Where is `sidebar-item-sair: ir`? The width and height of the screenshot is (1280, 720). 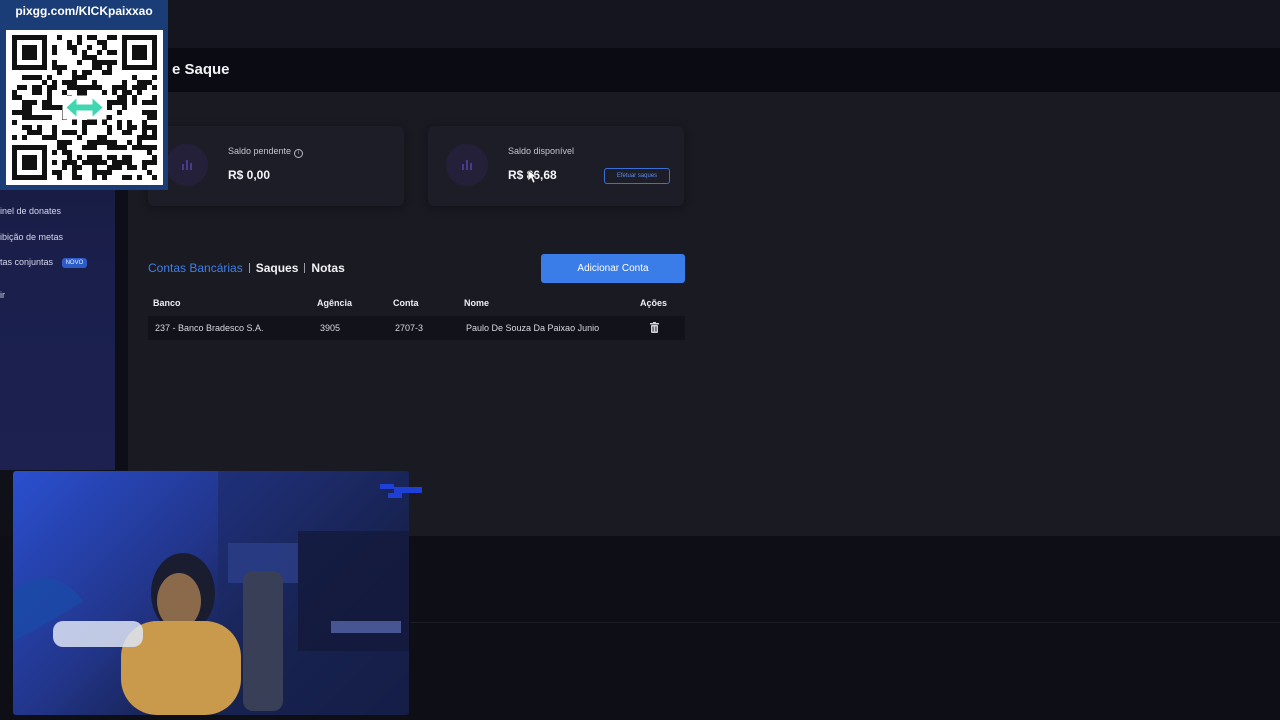
sidebar-item-sair: ir is located at coordinates (2, 295).